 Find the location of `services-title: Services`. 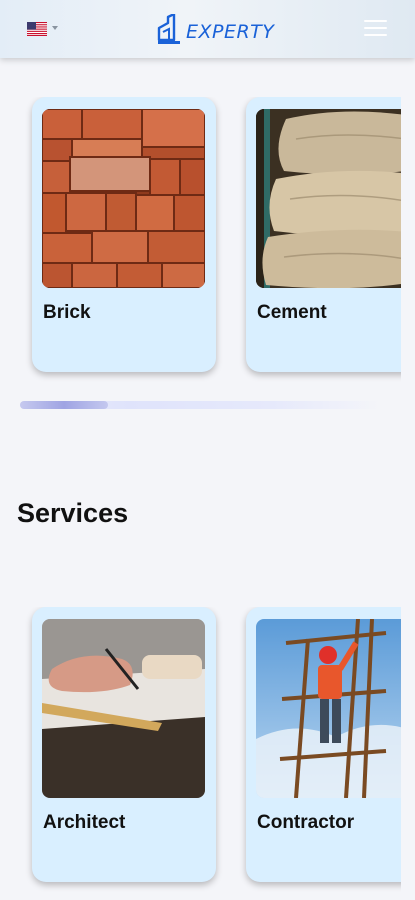

services-title: Services is located at coordinates (73, 513).